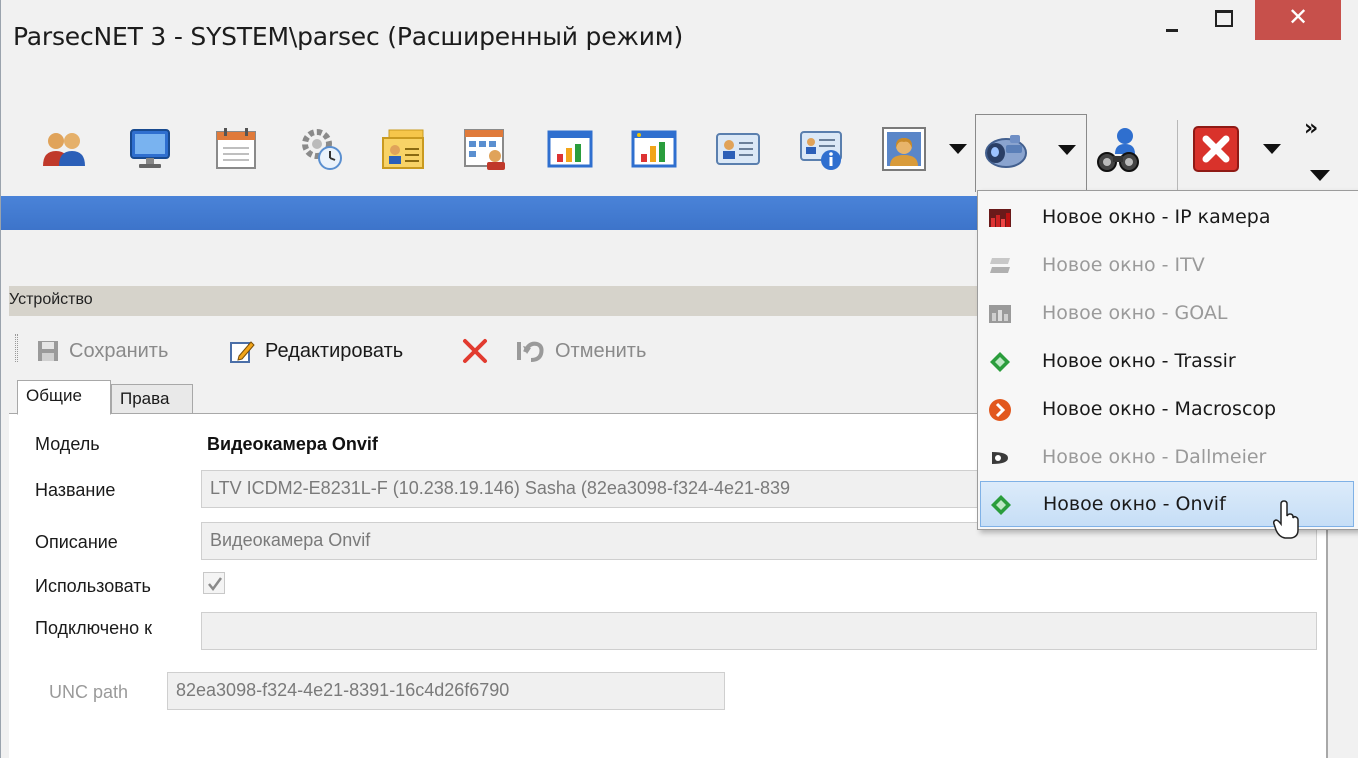  What do you see at coordinates (89, 692) in the screenshot?
I see `unc-path-label: UNC path` at bounding box center [89, 692].